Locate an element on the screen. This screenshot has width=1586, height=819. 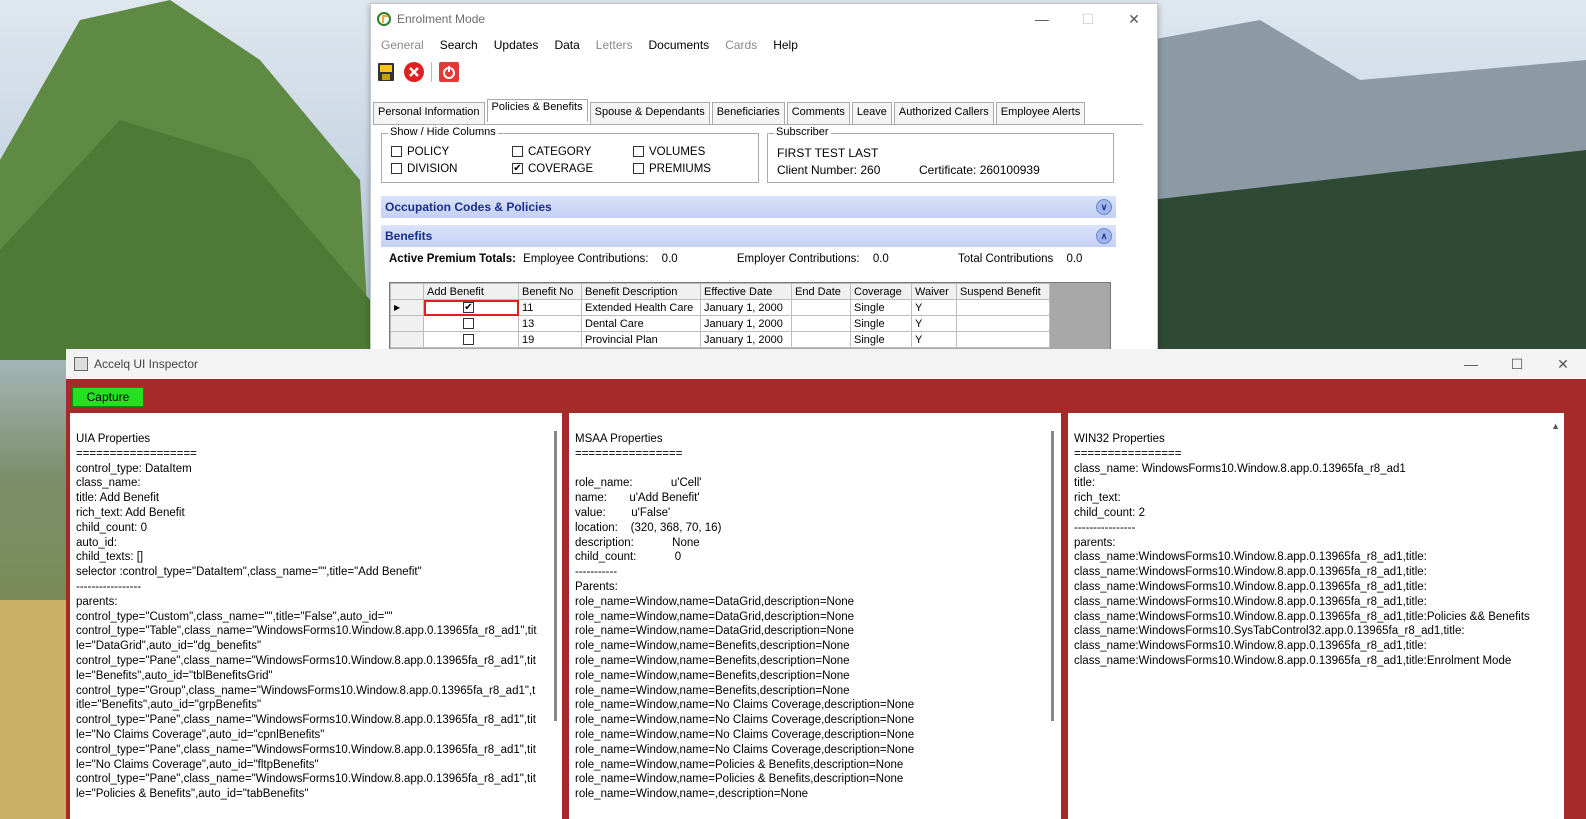
maximize-button: ☐ is located at coordinates (1088, 19).